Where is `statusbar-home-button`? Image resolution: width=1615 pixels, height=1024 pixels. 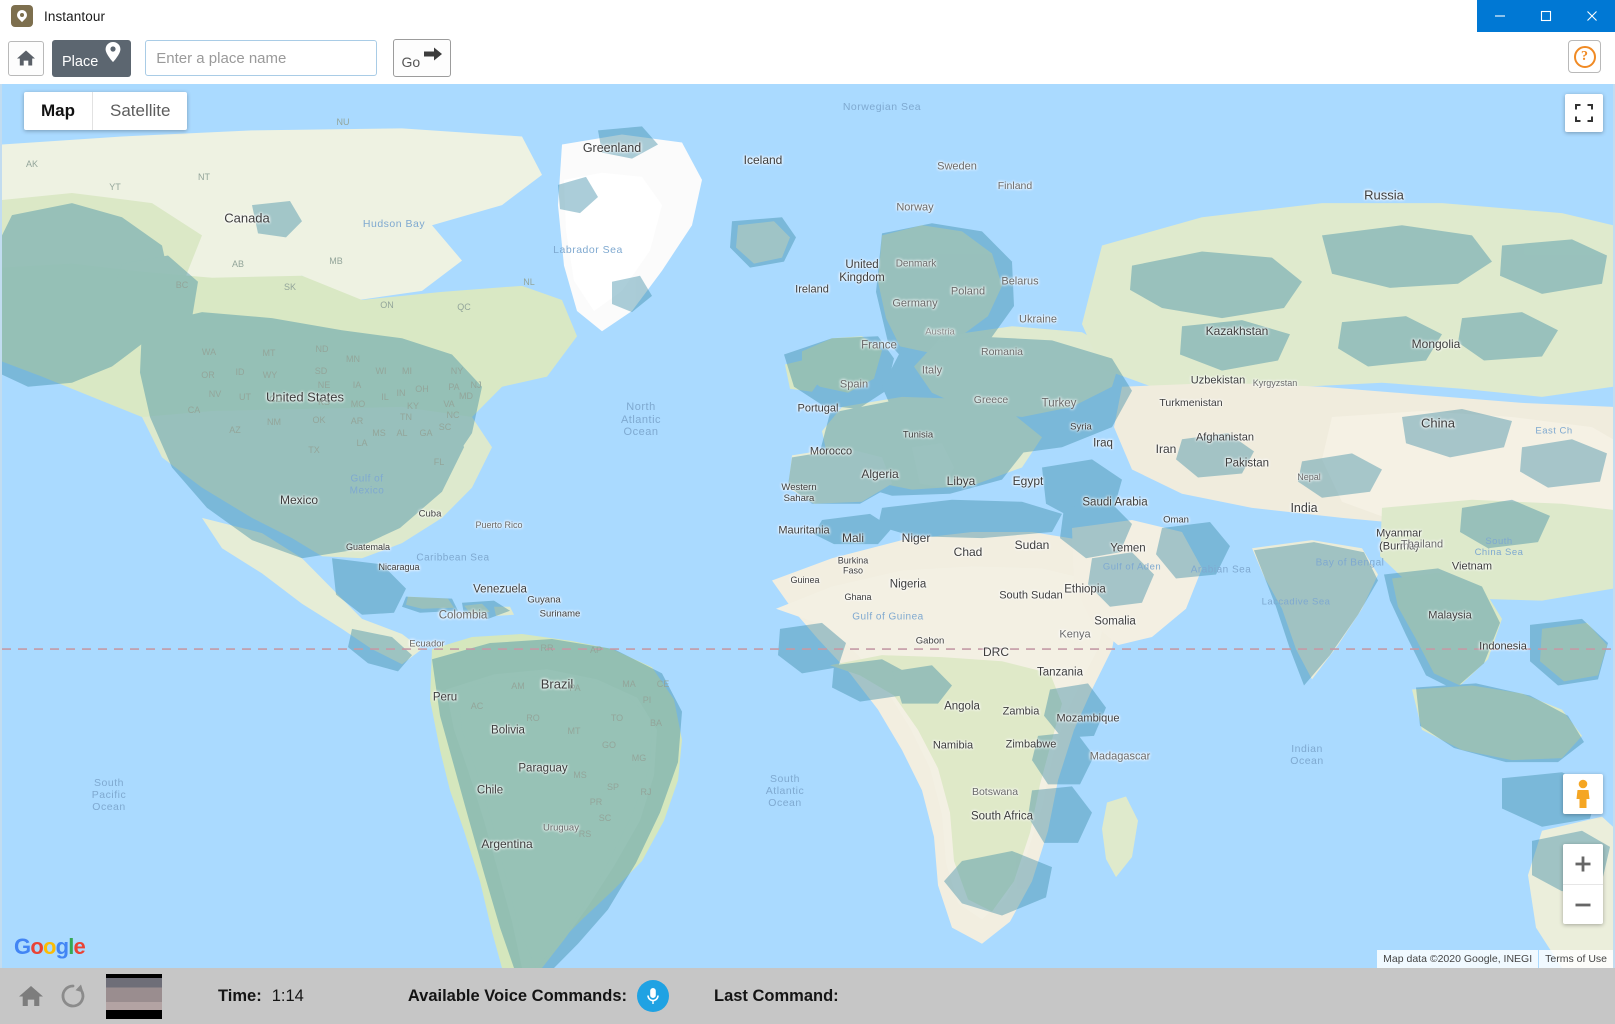
statusbar-home-button is located at coordinates (31, 996).